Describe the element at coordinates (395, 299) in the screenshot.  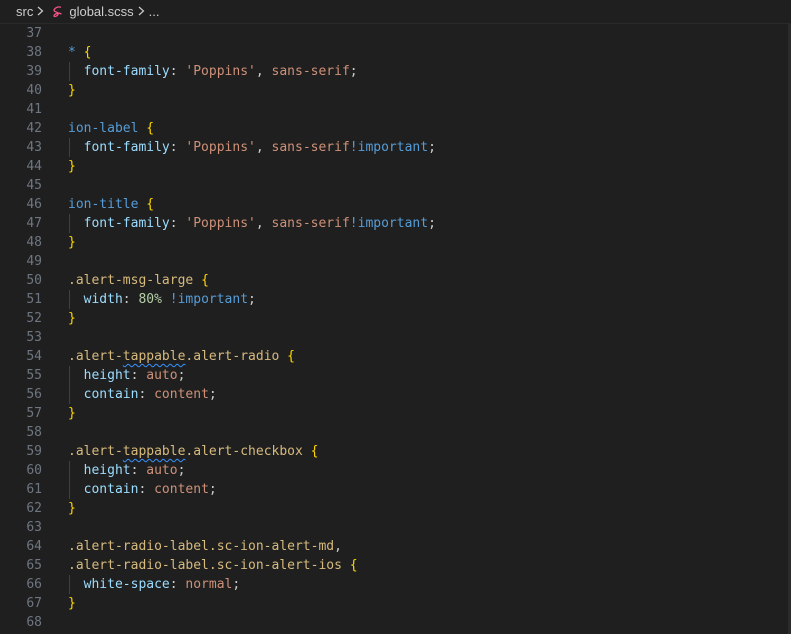
I see `code-line: 51 width: 80% !important;` at that location.